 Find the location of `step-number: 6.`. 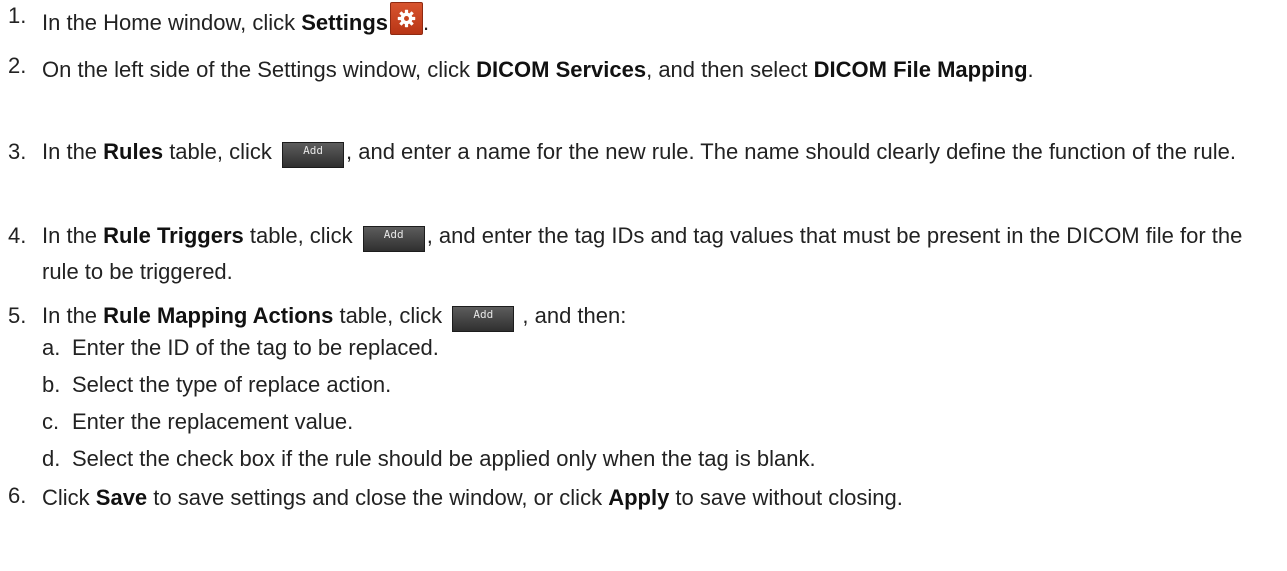

step-number: 6. is located at coordinates (17, 495).